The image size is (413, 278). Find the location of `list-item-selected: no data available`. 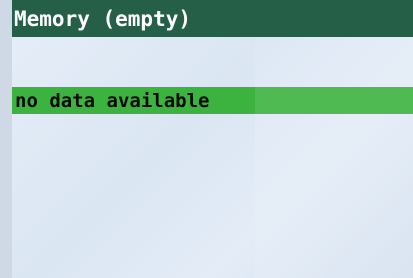

list-item-selected: no data available is located at coordinates (212, 100).